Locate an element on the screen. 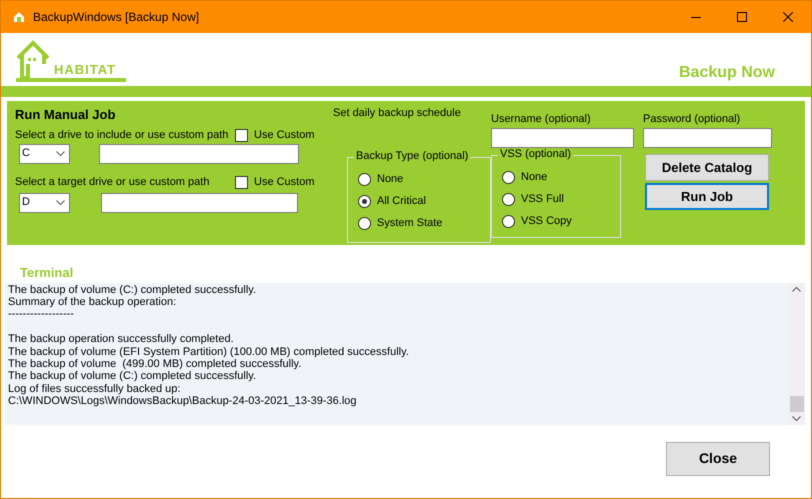 The image size is (812, 499). minimize-icon is located at coordinates (696, 17).